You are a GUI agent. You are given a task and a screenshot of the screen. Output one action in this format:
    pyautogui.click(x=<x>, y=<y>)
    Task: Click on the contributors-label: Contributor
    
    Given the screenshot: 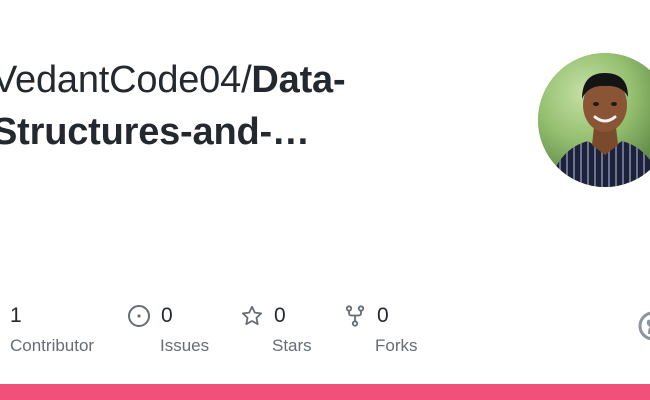 What is the action you would take?
    pyautogui.click(x=52, y=345)
    